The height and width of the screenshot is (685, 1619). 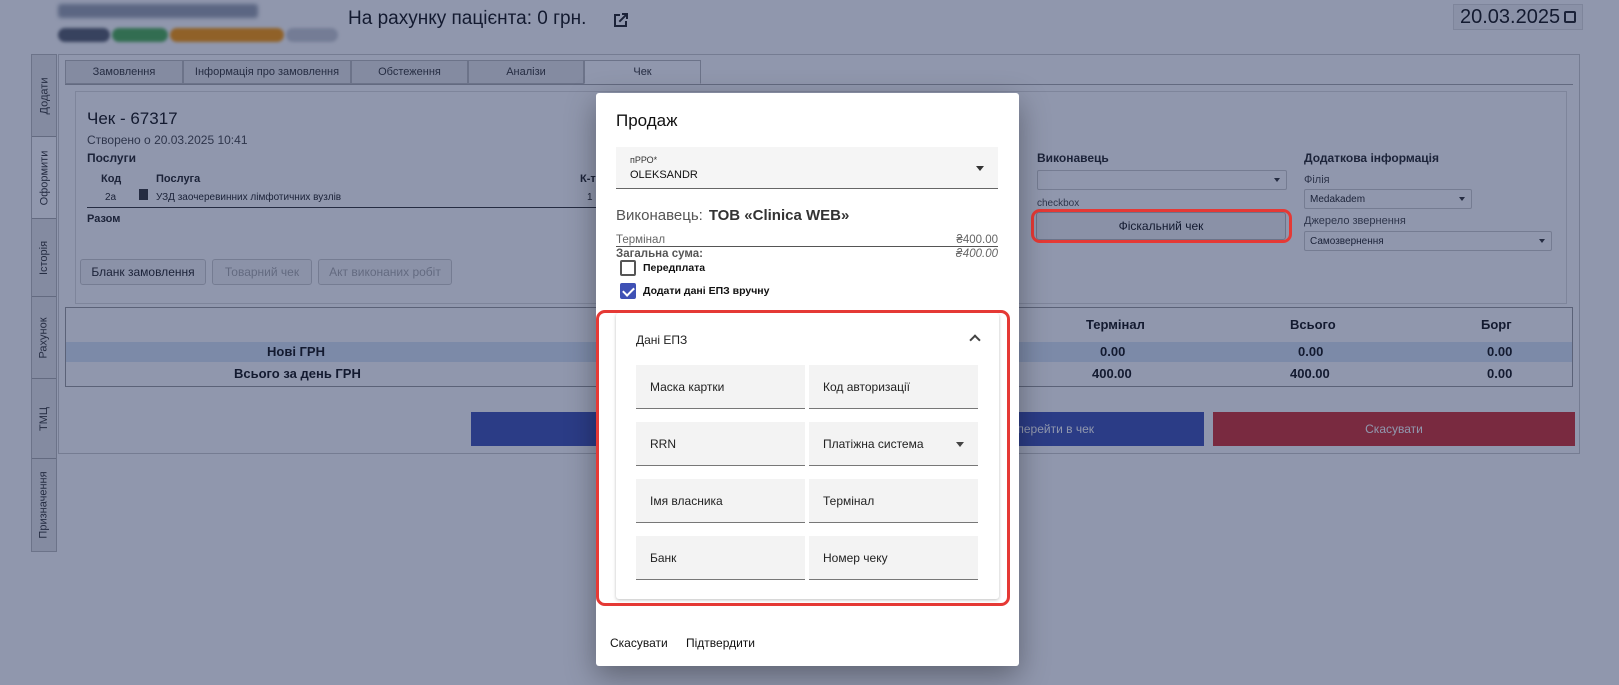 I want to click on dialog-cancel-button: Скасувати, so click(x=639, y=643).